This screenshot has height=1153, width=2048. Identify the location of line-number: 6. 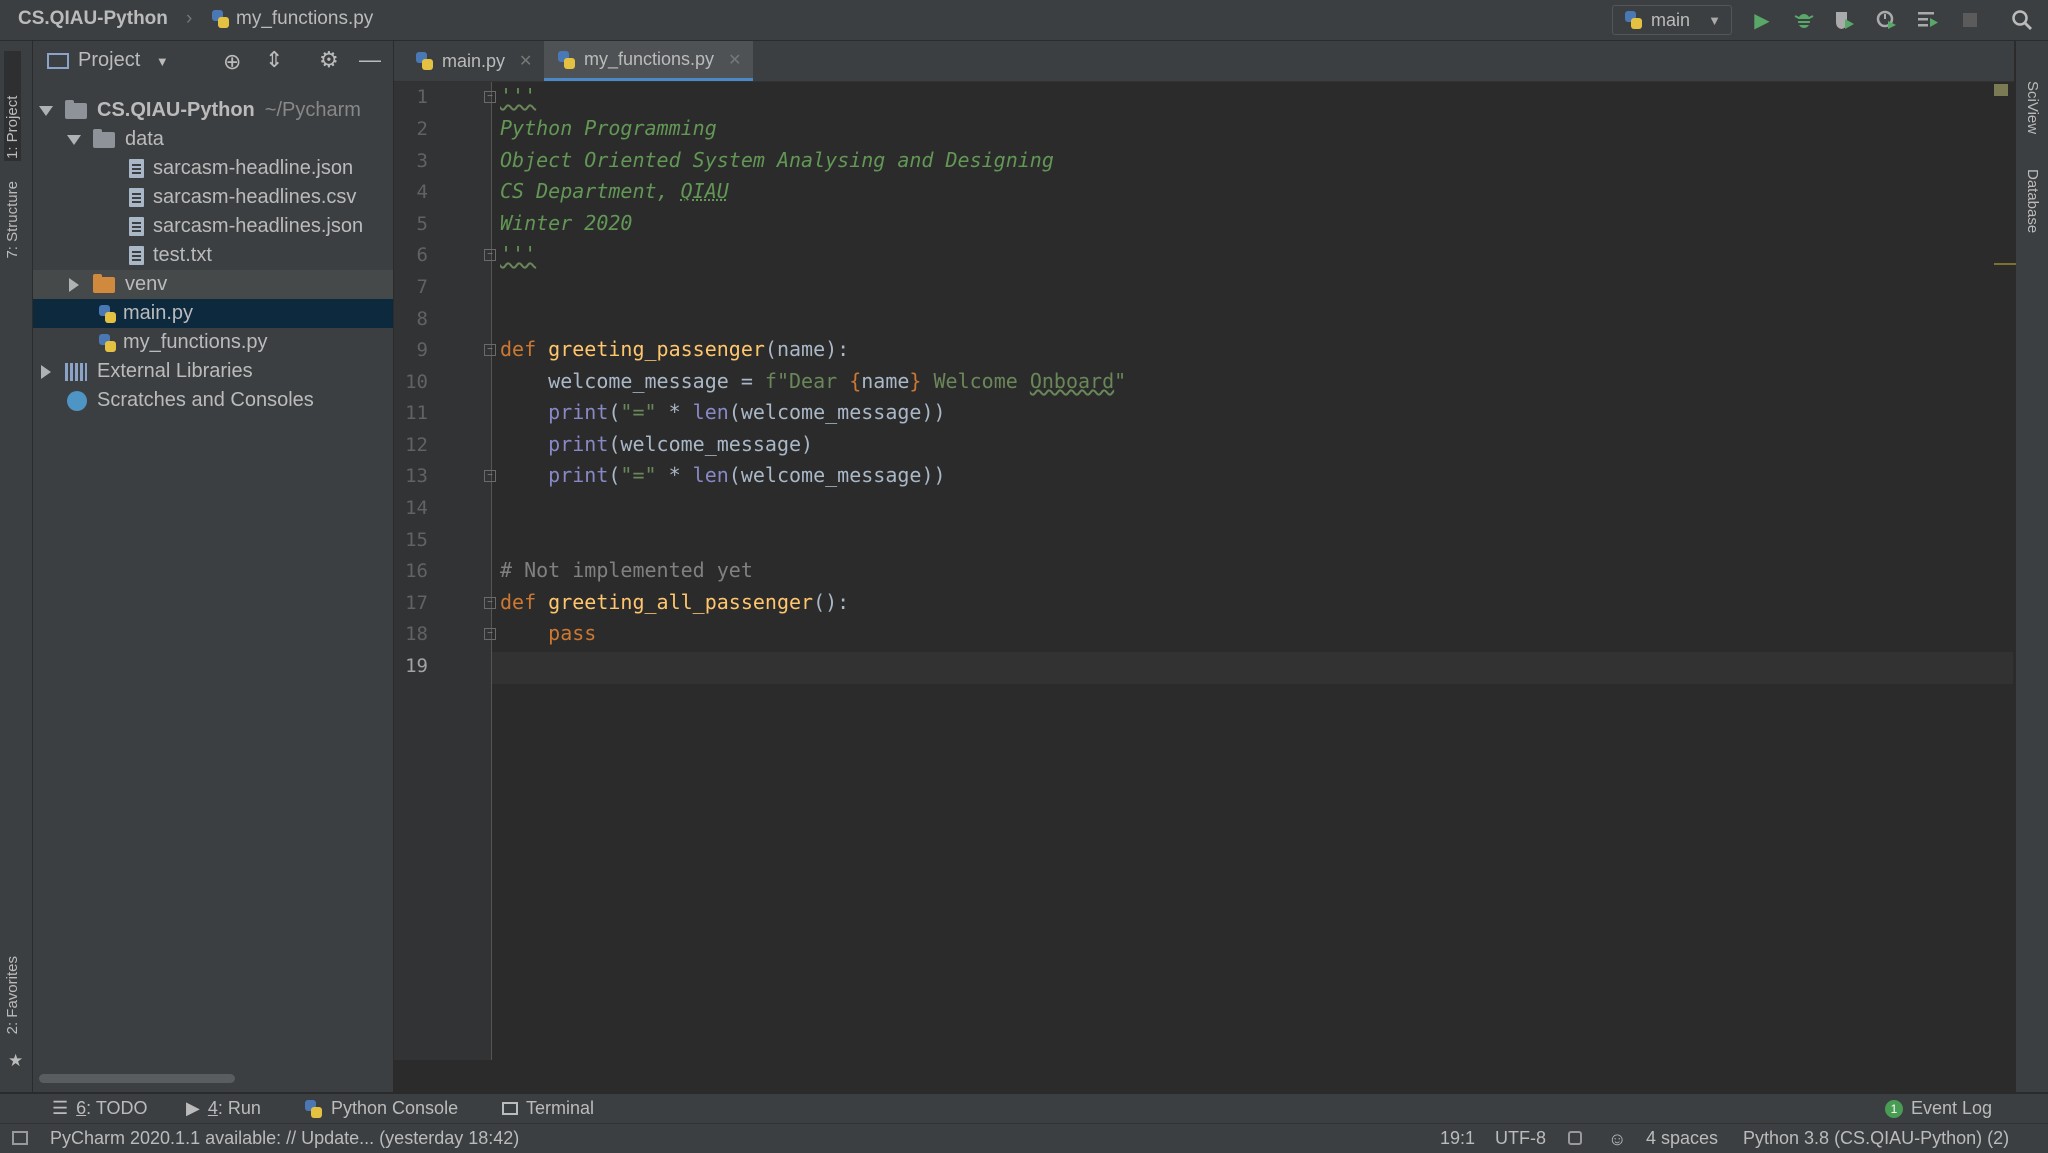
(422, 255).